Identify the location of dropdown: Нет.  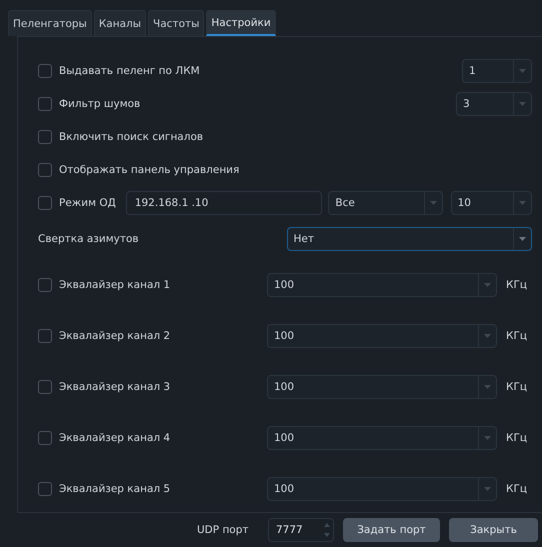
(409, 239).